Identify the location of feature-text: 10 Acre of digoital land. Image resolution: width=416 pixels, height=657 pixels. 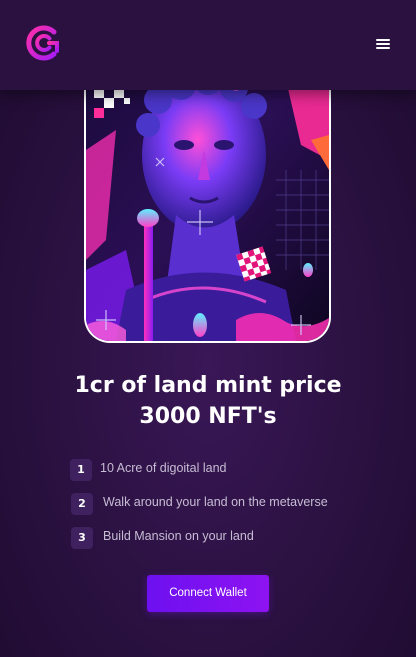
(163, 468).